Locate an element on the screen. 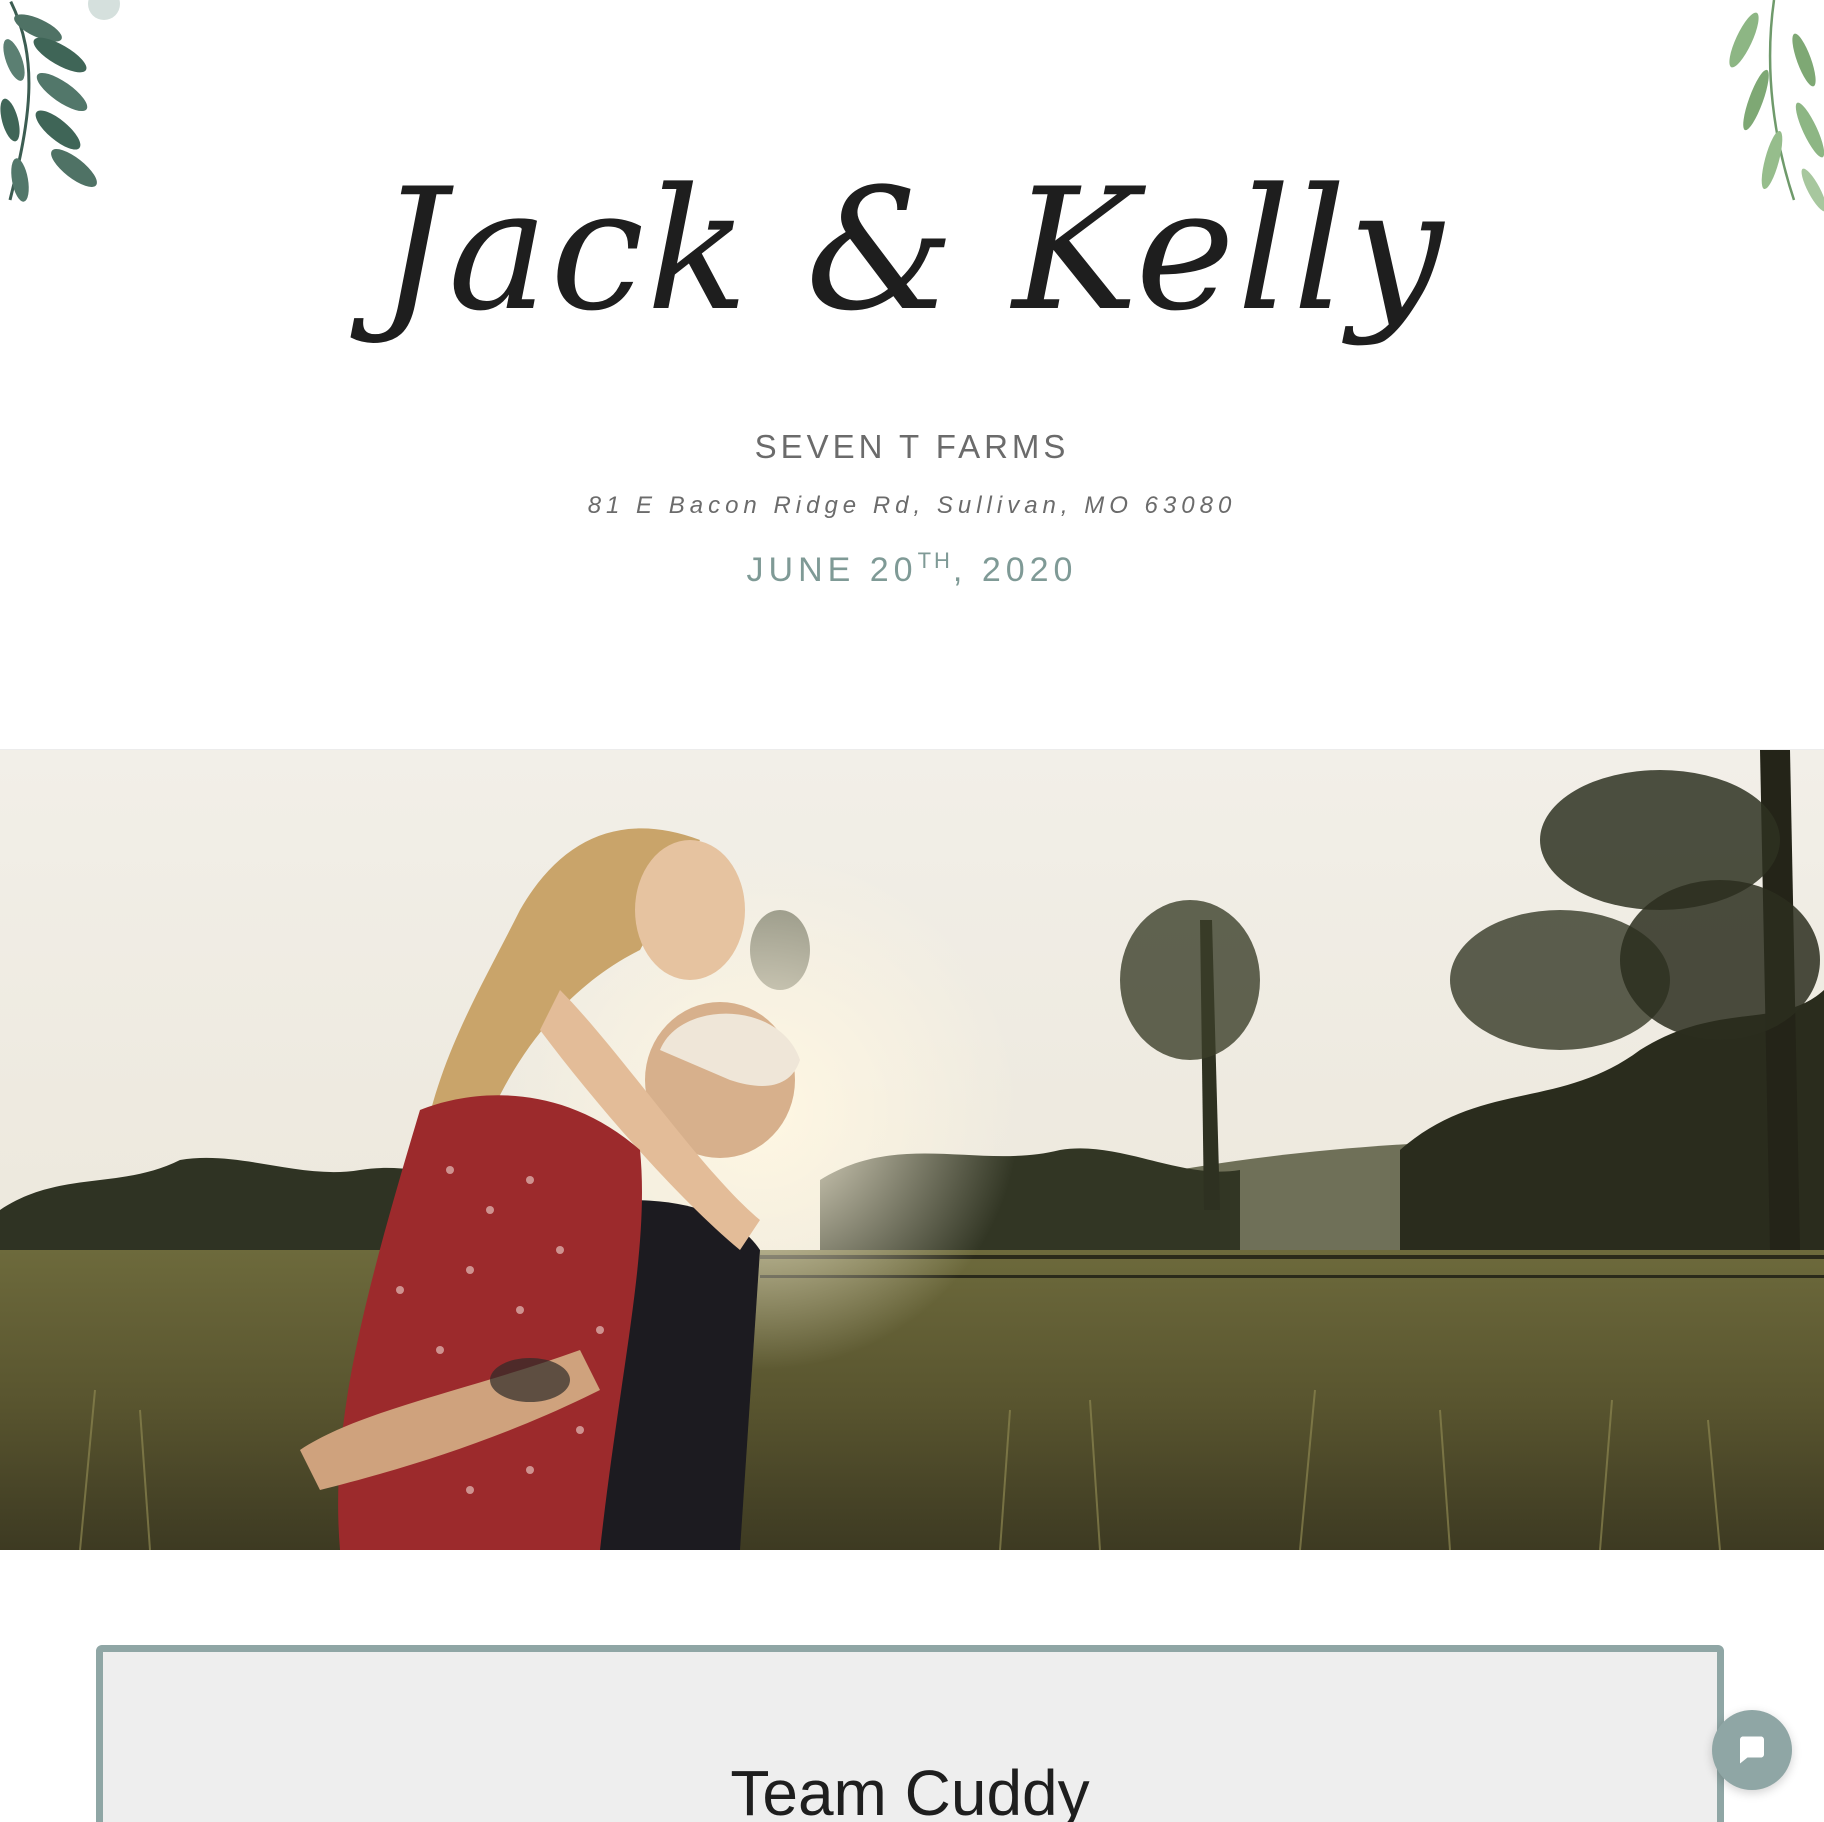  chat-bubble-icon is located at coordinates (1752, 1750).